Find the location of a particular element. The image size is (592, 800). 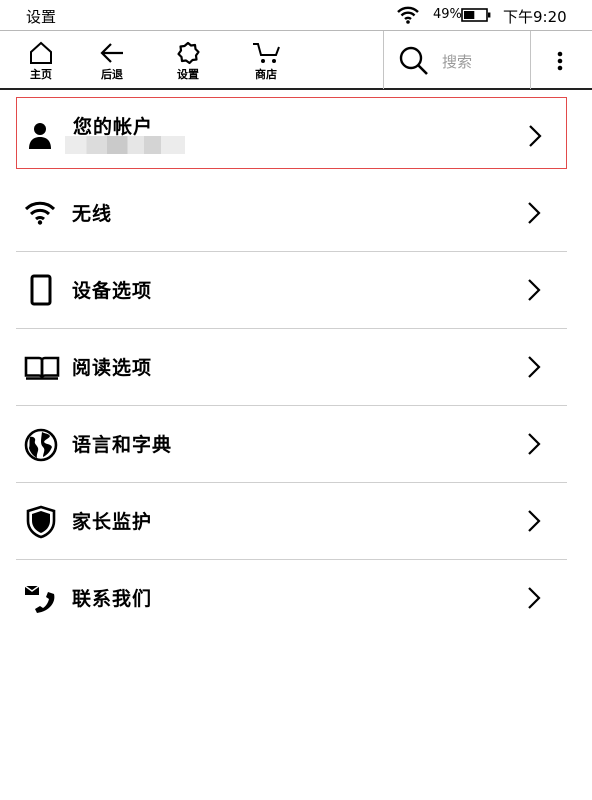

settings-item-parental-controls: 家长监护 is located at coordinates (291, 521).